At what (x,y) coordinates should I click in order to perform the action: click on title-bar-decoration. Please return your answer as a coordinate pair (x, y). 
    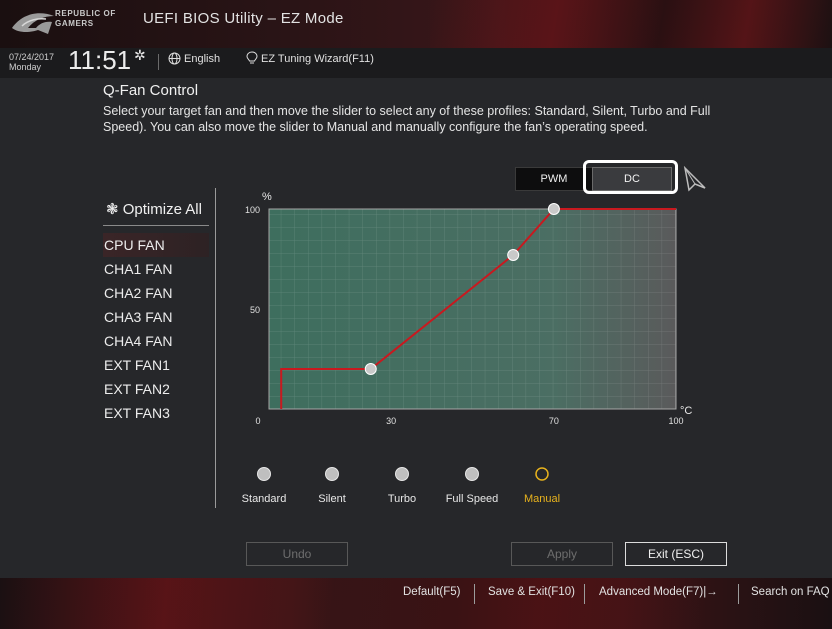
    Looking at the image, I should click on (631, 24).